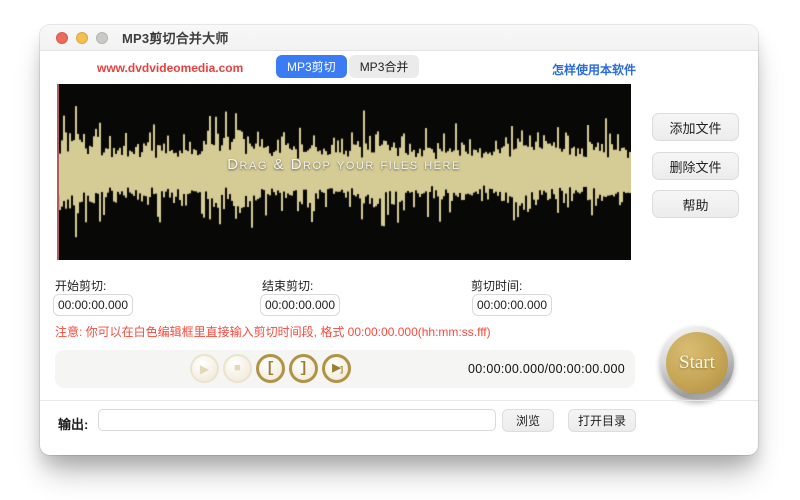  I want to click on tab-bar: MP3剪切 MP3合并, so click(348, 66).